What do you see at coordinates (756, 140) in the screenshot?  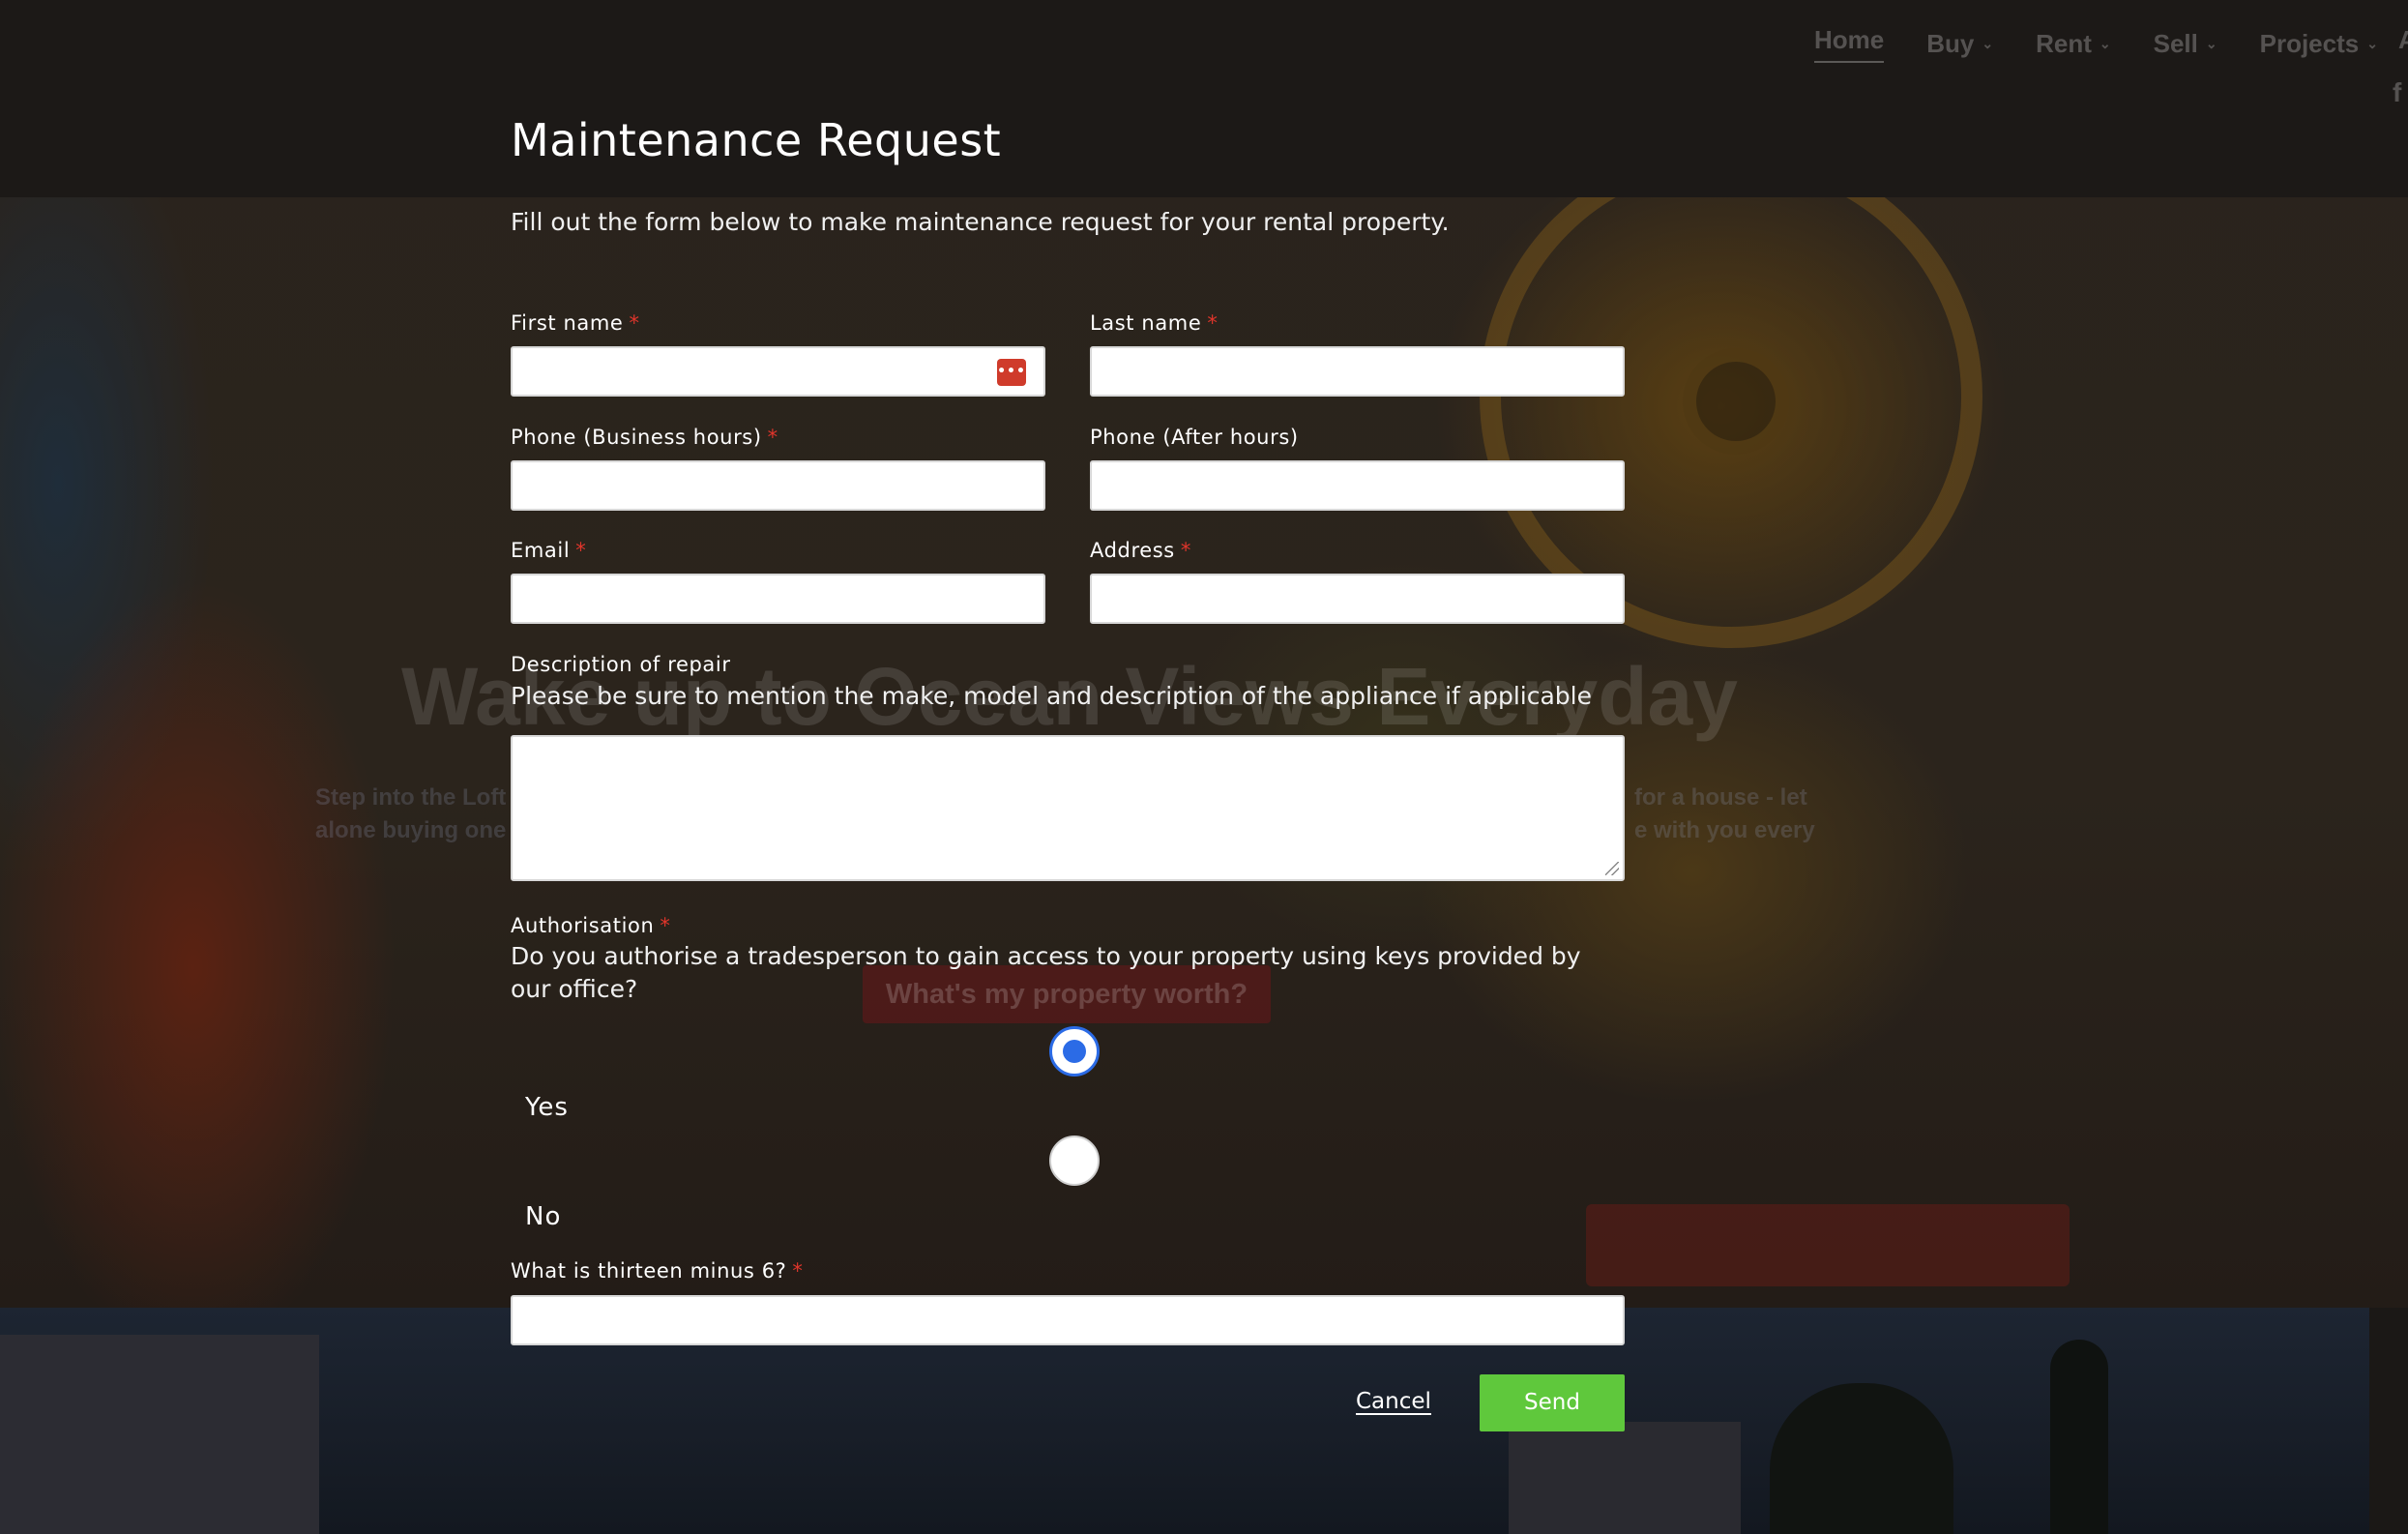 I see `page-title: Maintenance Request` at bounding box center [756, 140].